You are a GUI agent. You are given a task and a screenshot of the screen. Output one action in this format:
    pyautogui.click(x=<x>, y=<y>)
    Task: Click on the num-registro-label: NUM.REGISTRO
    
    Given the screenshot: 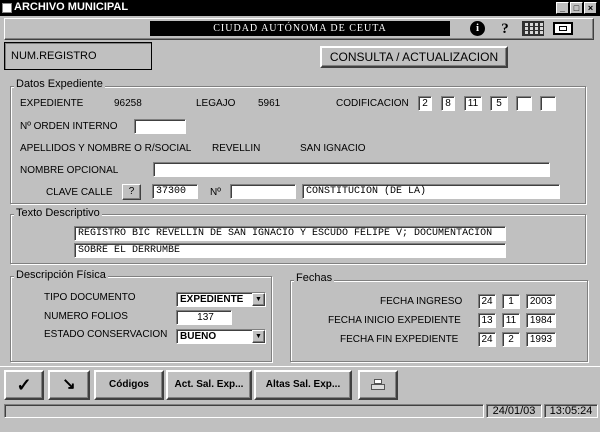 What is the action you would take?
    pyautogui.click(x=54, y=56)
    